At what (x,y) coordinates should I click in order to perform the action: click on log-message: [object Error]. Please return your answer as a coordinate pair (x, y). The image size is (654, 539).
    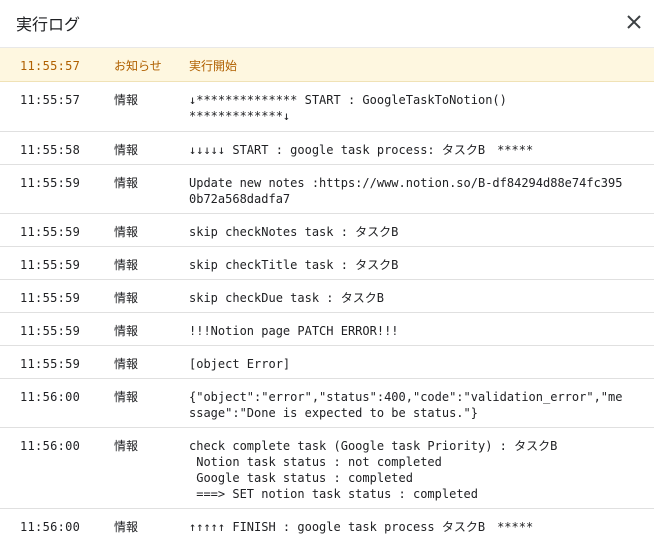
    Looking at the image, I should click on (240, 364).